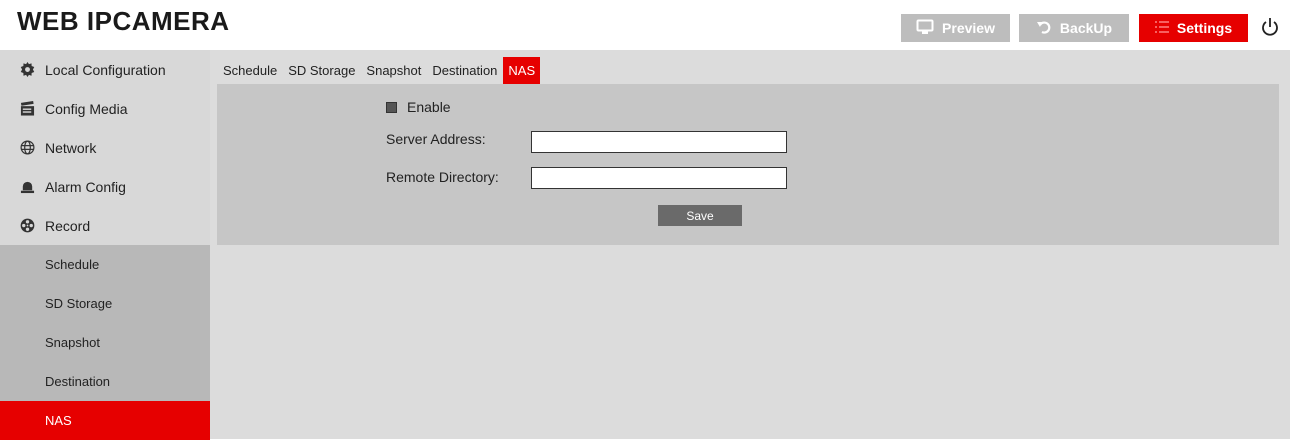  I want to click on preview-label: Preview, so click(968, 28).